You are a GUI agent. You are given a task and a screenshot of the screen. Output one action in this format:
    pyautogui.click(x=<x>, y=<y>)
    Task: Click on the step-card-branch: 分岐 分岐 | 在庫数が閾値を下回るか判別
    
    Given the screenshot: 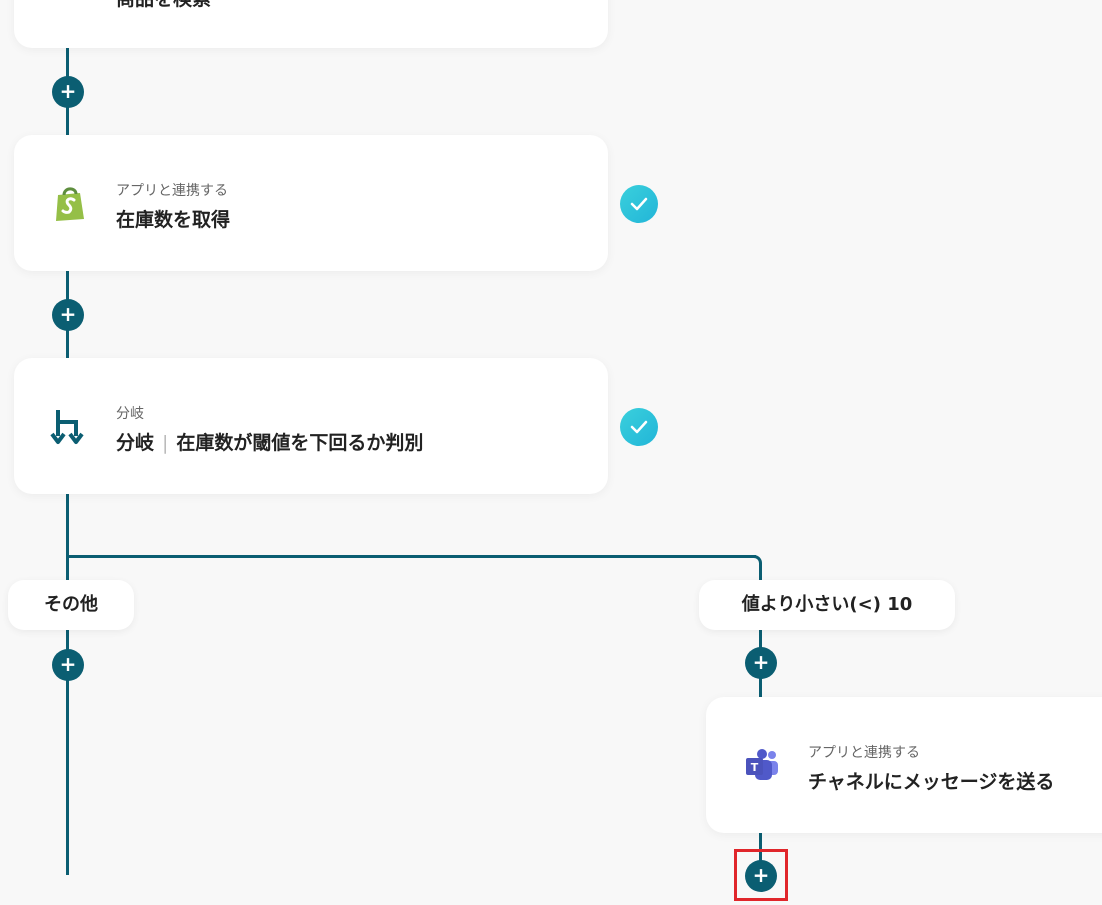 What is the action you would take?
    pyautogui.click(x=311, y=426)
    